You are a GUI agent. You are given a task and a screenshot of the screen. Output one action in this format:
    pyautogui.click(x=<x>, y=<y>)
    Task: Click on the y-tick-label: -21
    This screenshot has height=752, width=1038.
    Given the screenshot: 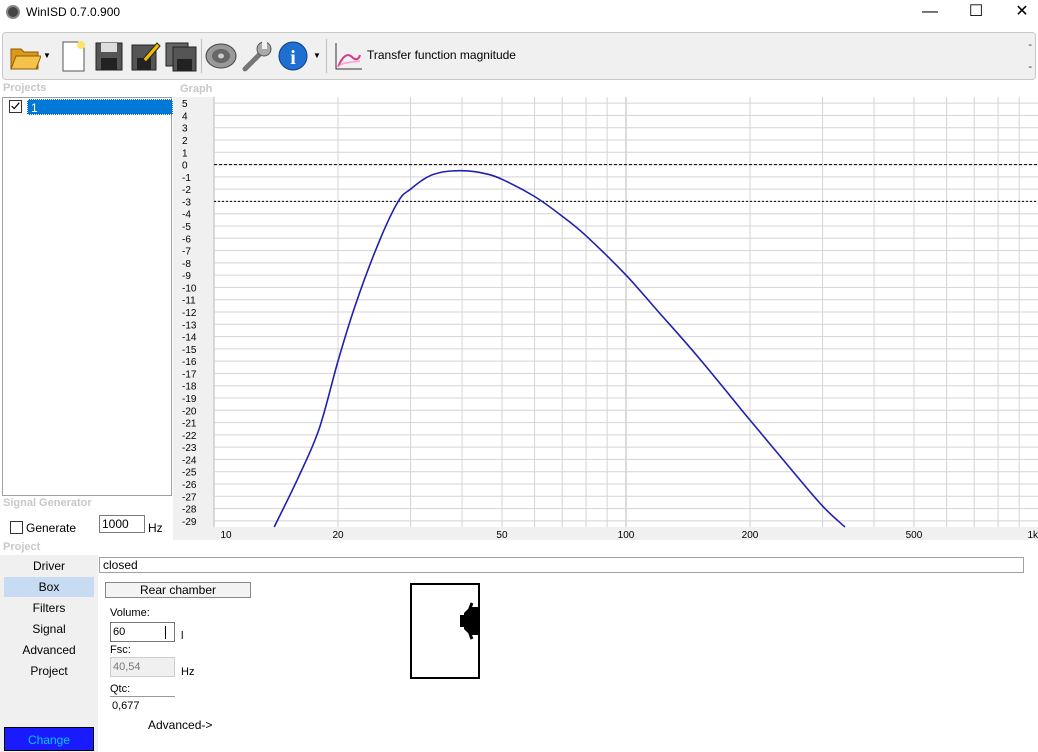 What is the action you would take?
    pyautogui.click(x=189, y=424)
    